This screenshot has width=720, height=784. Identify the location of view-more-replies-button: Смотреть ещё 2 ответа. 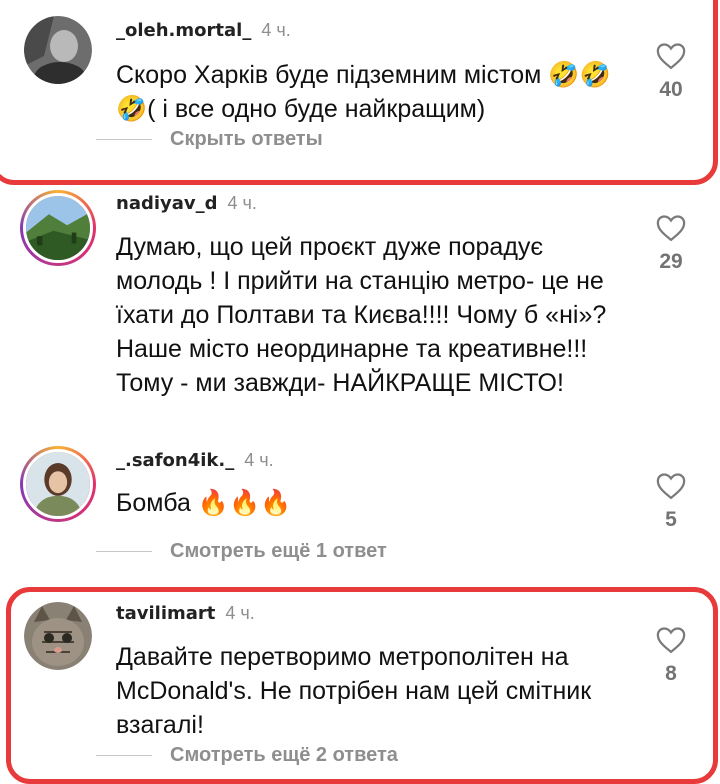
(247, 755).